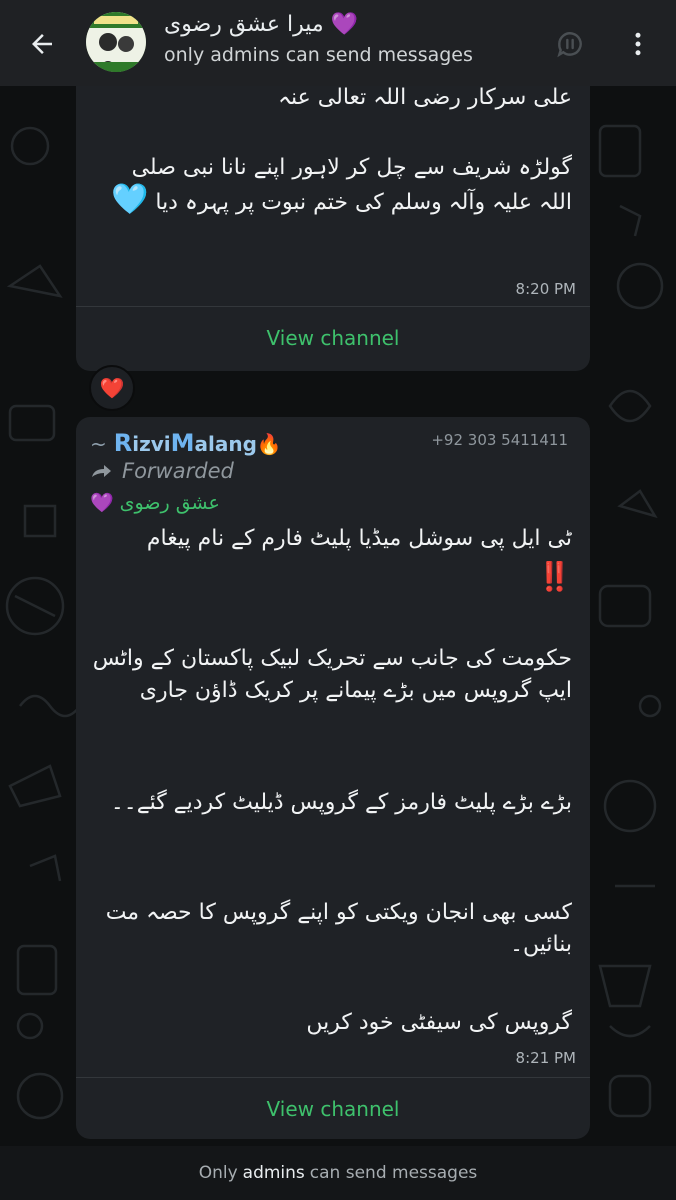 The image size is (676, 1200). What do you see at coordinates (101, 471) in the screenshot?
I see `forward-arrow-icon` at bounding box center [101, 471].